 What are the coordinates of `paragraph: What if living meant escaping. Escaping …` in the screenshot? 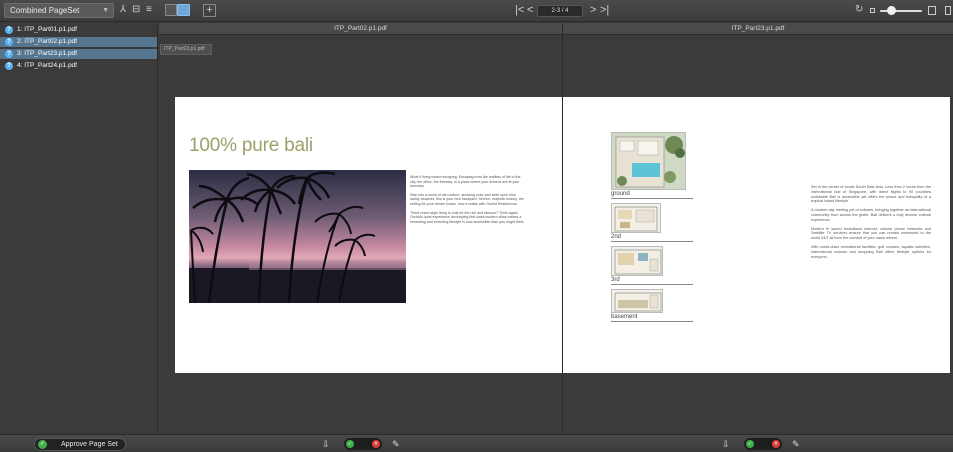 It's located at (465, 182).